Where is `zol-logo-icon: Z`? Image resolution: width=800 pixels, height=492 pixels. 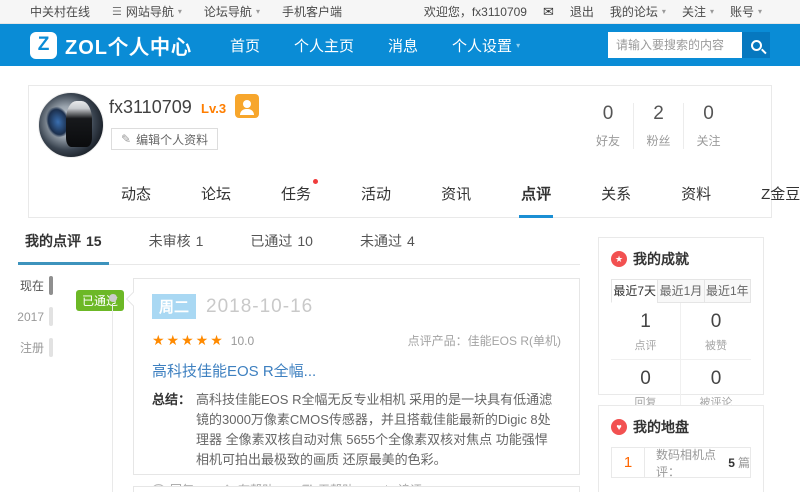 zol-logo-icon: Z is located at coordinates (43, 45).